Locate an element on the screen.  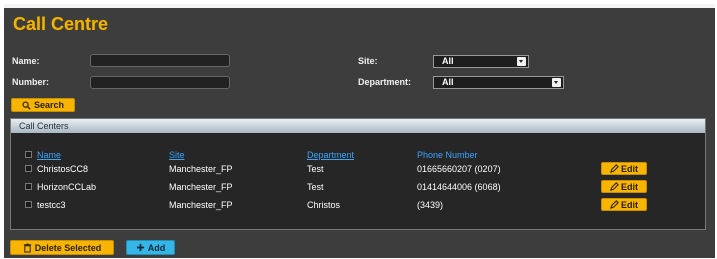
add-button-label: Add is located at coordinates (156, 247).